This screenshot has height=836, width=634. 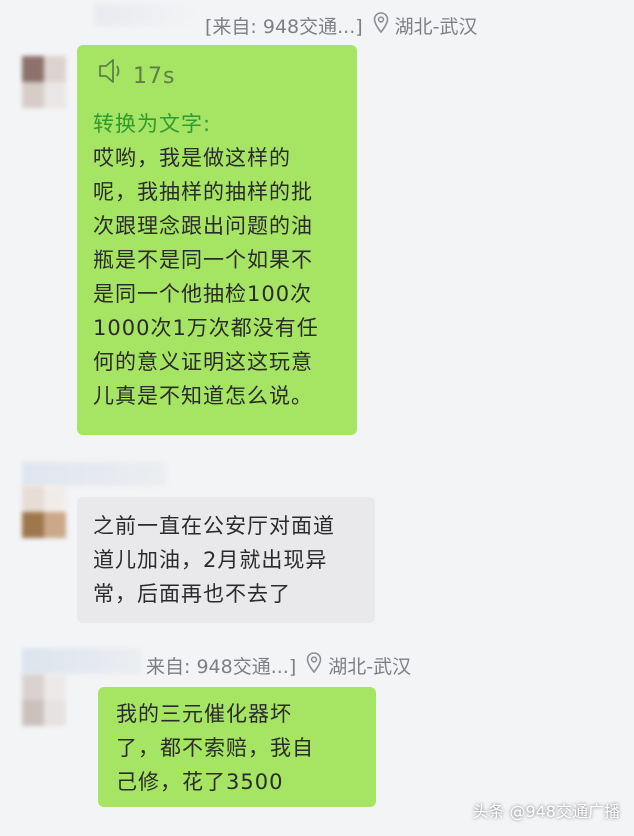 I want to click on message-text: 我的三元催化器坏 了，都不索赔，我自 己修，花了3500, so click(x=215, y=748).